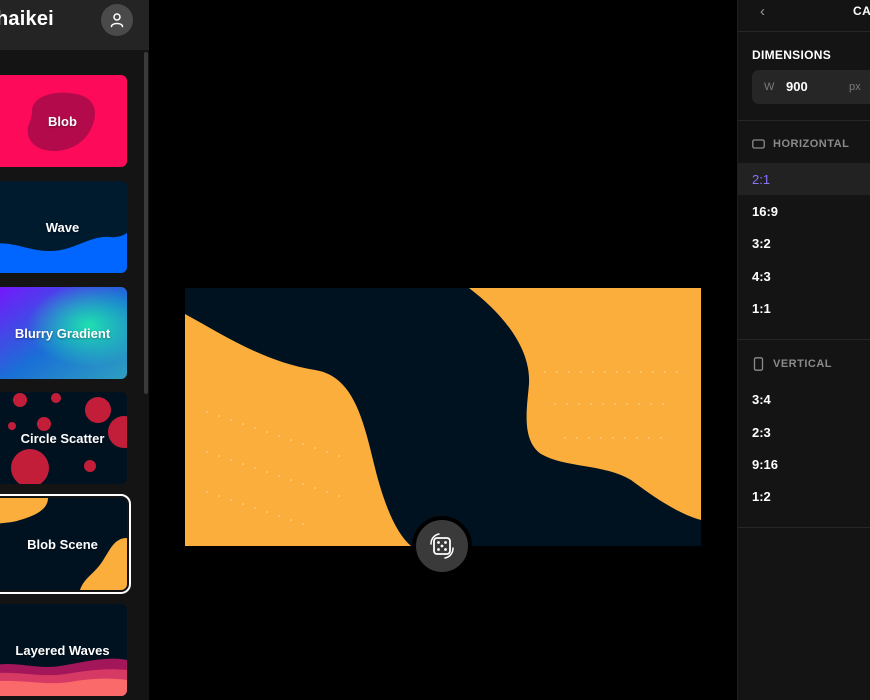  I want to click on generator-card-blob-scene: Blob Scene, so click(65, 544).